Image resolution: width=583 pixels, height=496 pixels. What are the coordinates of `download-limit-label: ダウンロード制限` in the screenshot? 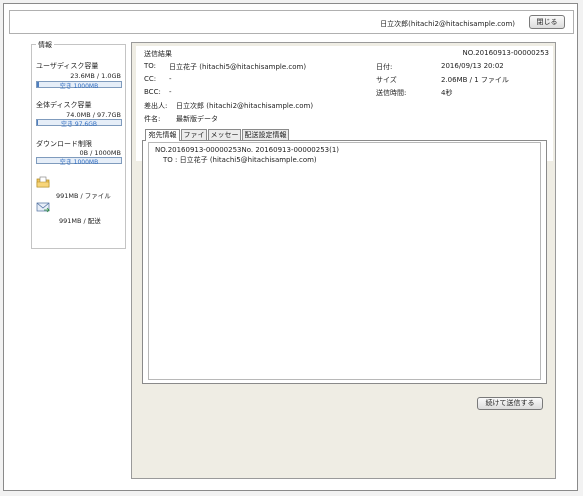 It's located at (64, 144).